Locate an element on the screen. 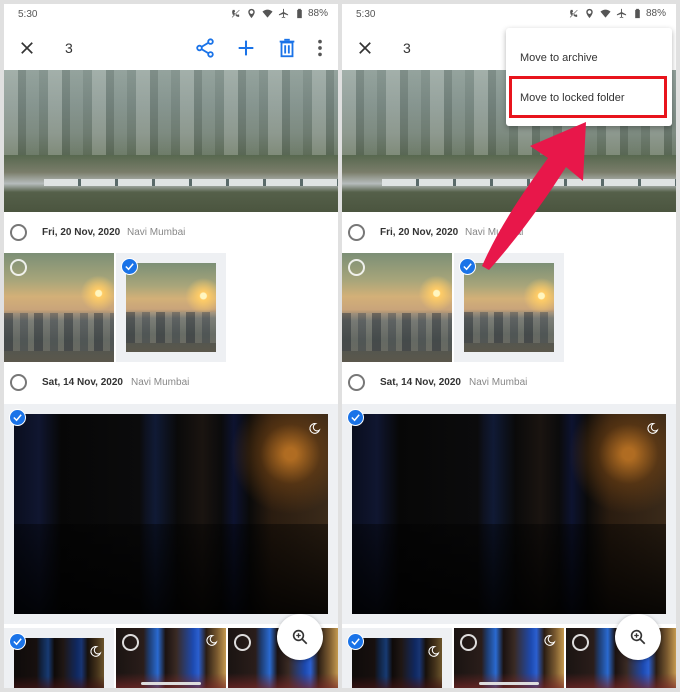 The image size is (680, 692). overflow-menu: Move to archive Move to locked folder is located at coordinates (589, 77).